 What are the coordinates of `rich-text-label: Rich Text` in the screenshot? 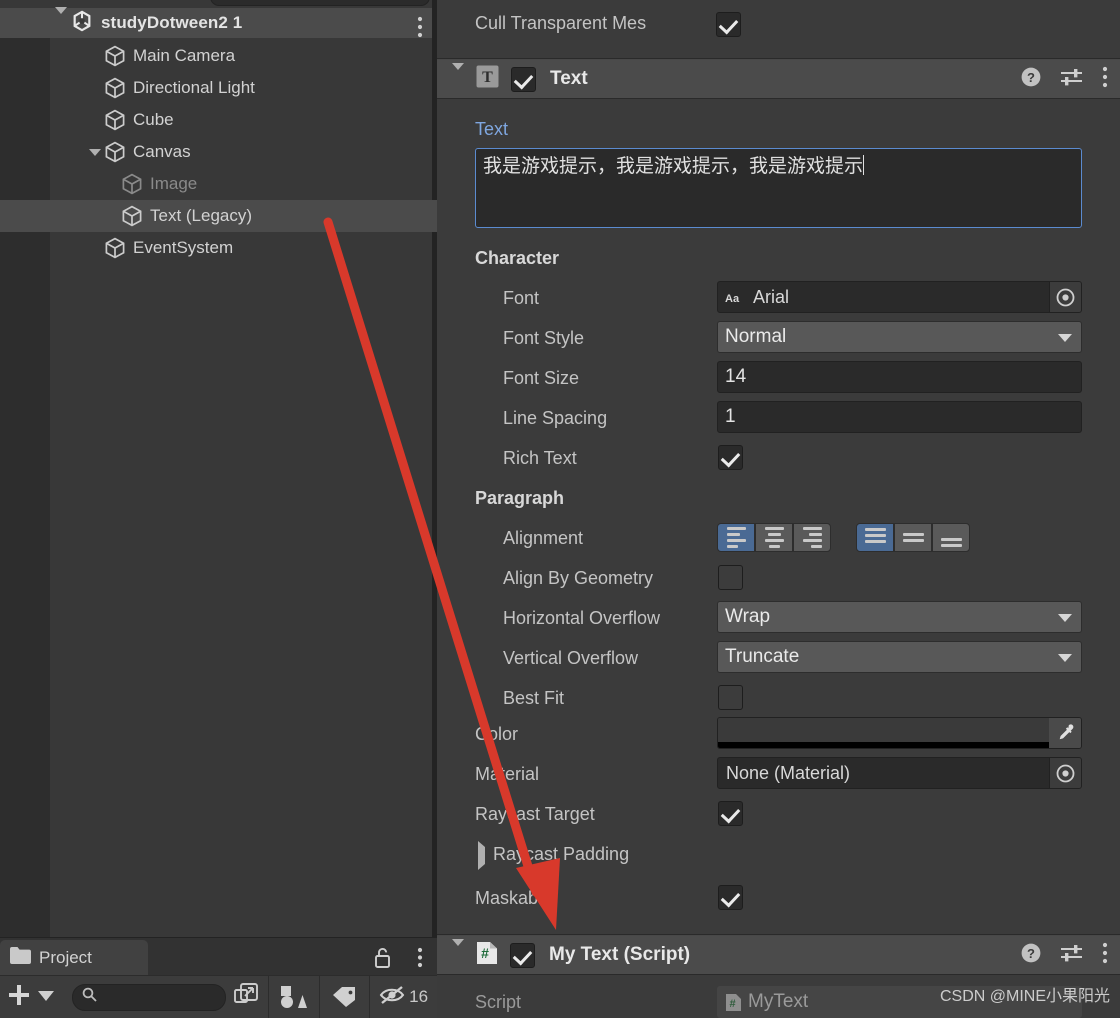 It's located at (540, 458).